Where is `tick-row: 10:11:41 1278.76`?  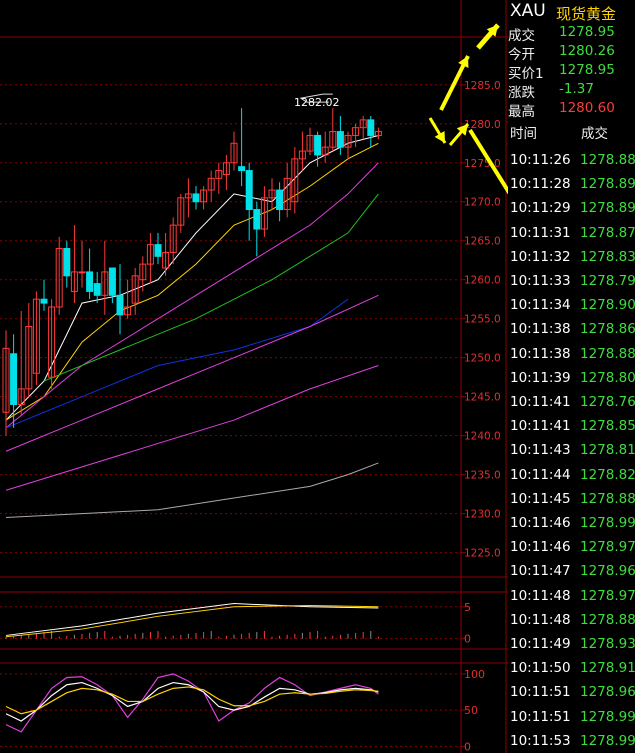
tick-row: 10:11:41 1278.76 is located at coordinates (571, 402).